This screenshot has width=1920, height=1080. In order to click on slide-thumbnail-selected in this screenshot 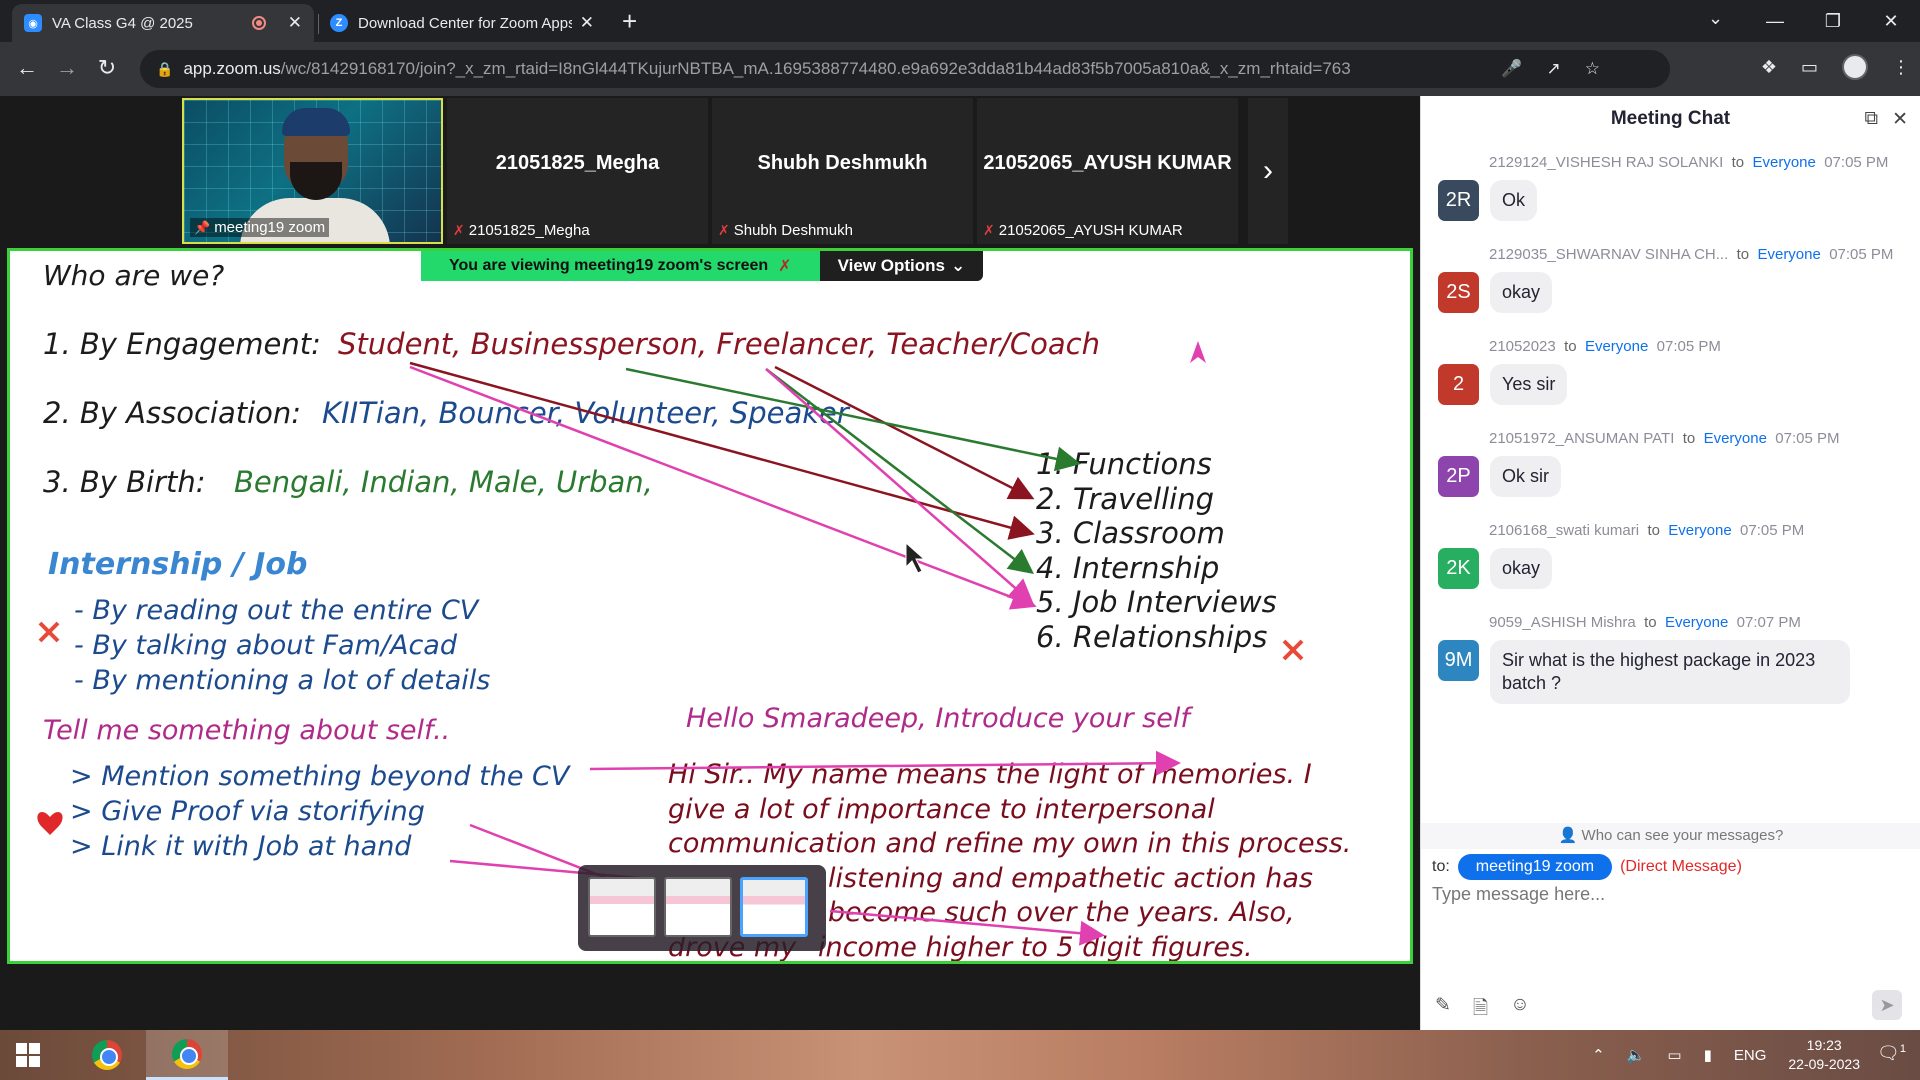, I will do `click(774, 907)`.